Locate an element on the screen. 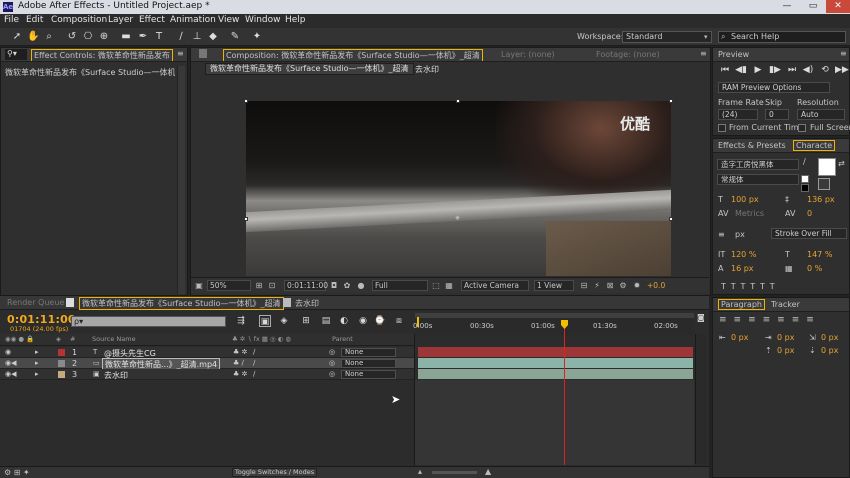 The width and height of the screenshot is (850, 478). alignment-icons: ≡≡≡≡≡≡≡ is located at coordinates (770, 320).